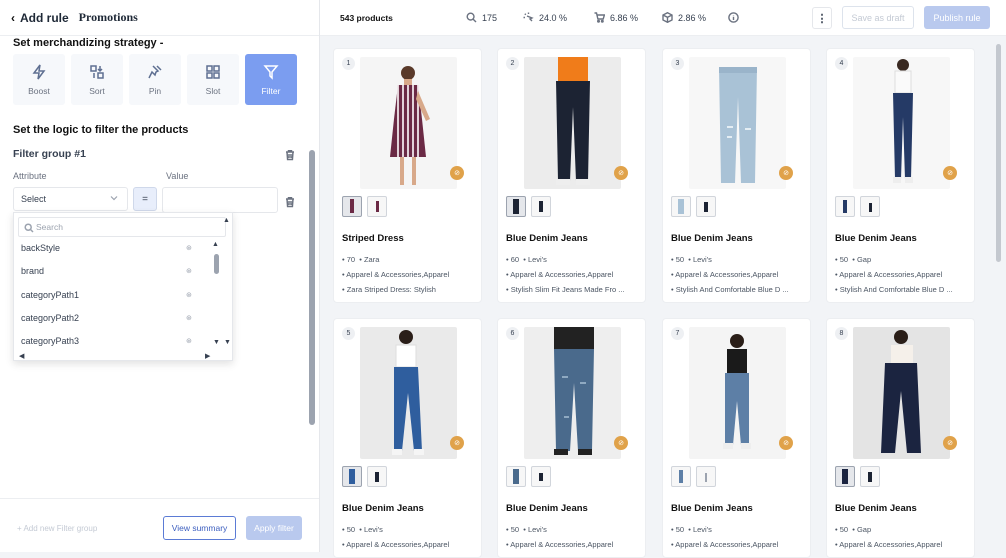 This screenshot has width=1006, height=558. I want to click on lightning-icon, so click(39, 71).